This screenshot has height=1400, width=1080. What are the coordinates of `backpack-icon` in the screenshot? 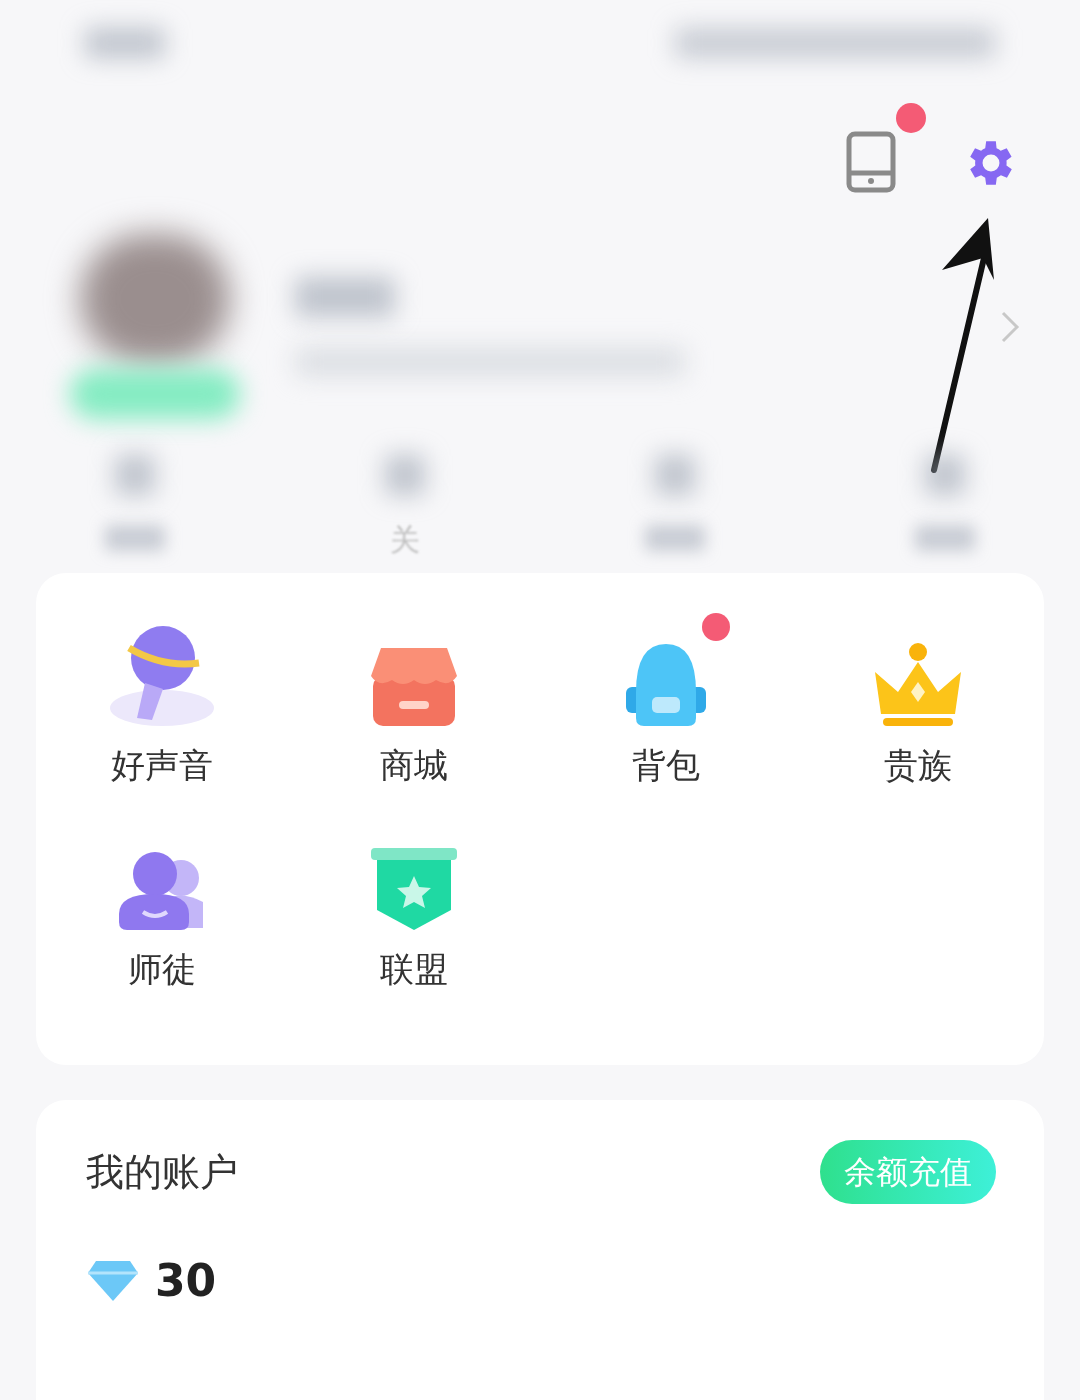 It's located at (666, 685).